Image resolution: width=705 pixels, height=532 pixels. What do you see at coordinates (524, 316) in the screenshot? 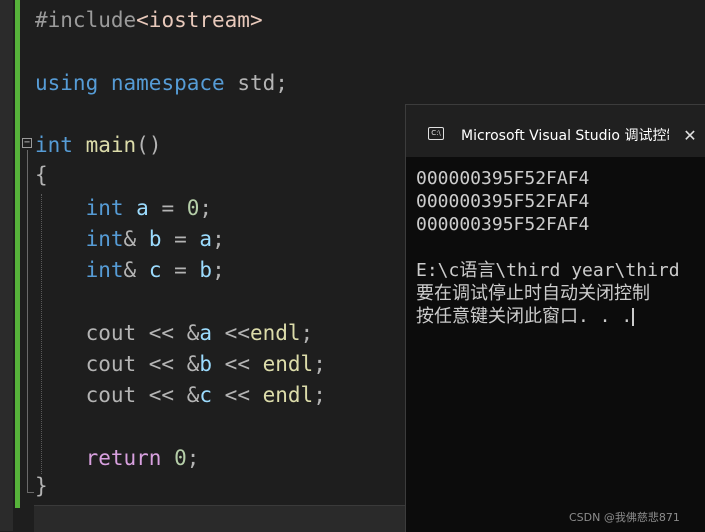
I see `prompt-text: 按任意键关闭此窗口. . .` at bounding box center [524, 316].